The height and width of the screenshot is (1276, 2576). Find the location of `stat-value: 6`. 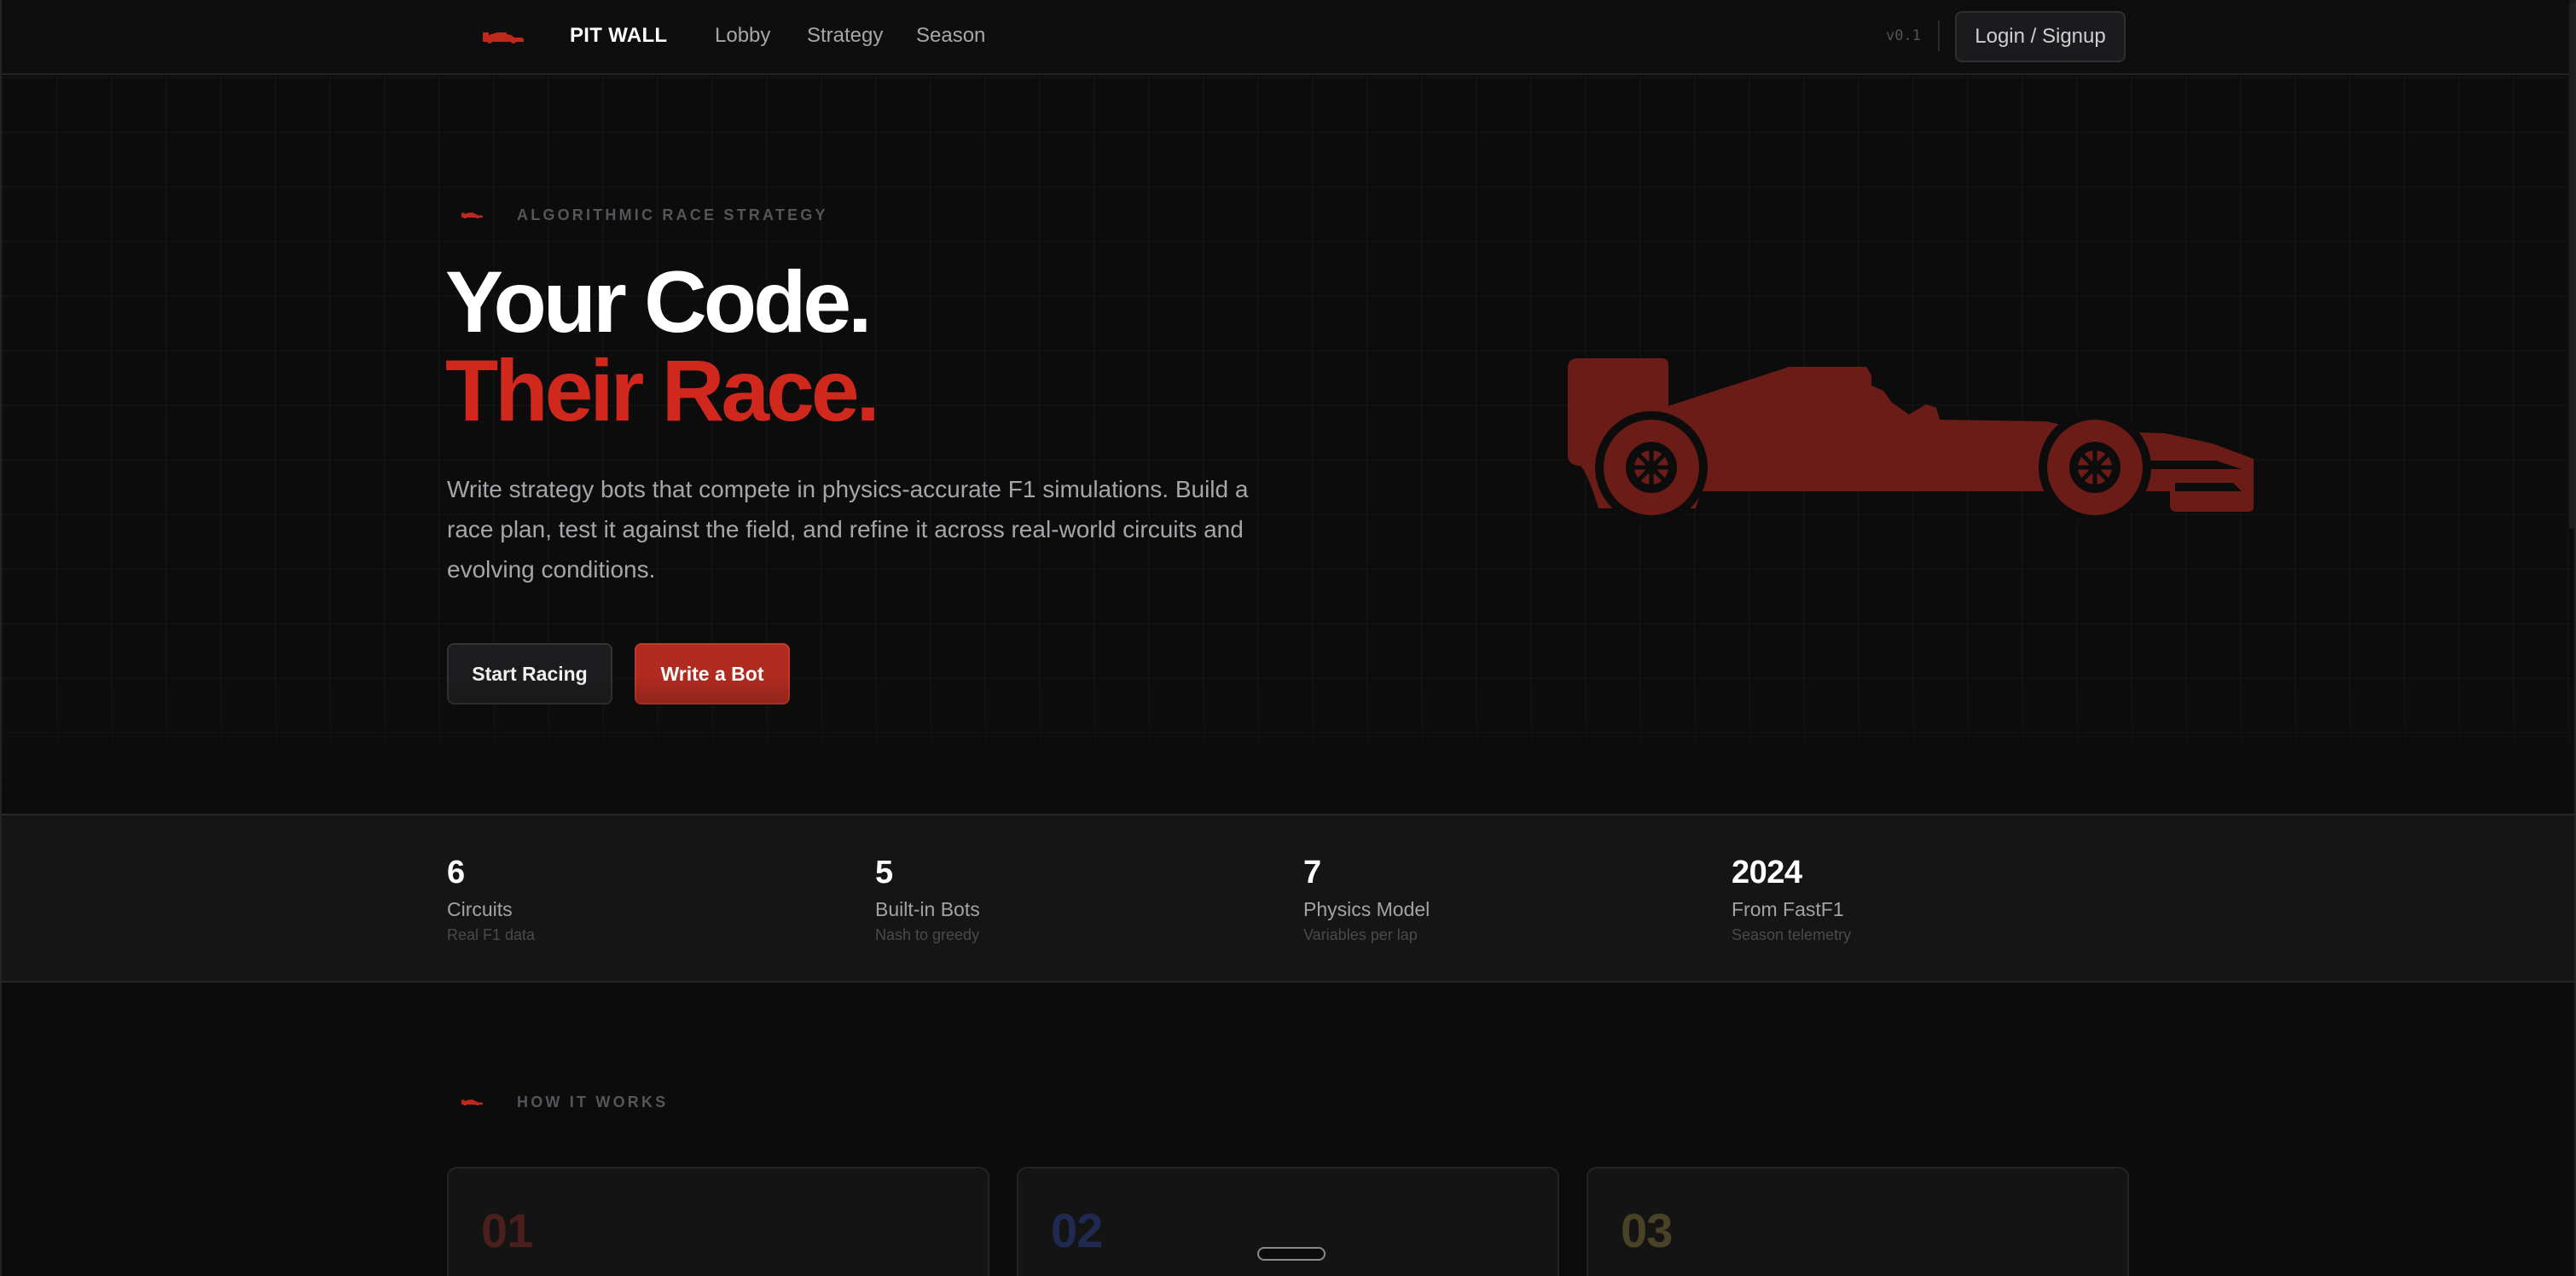

stat-value: 6 is located at coordinates (456, 872).